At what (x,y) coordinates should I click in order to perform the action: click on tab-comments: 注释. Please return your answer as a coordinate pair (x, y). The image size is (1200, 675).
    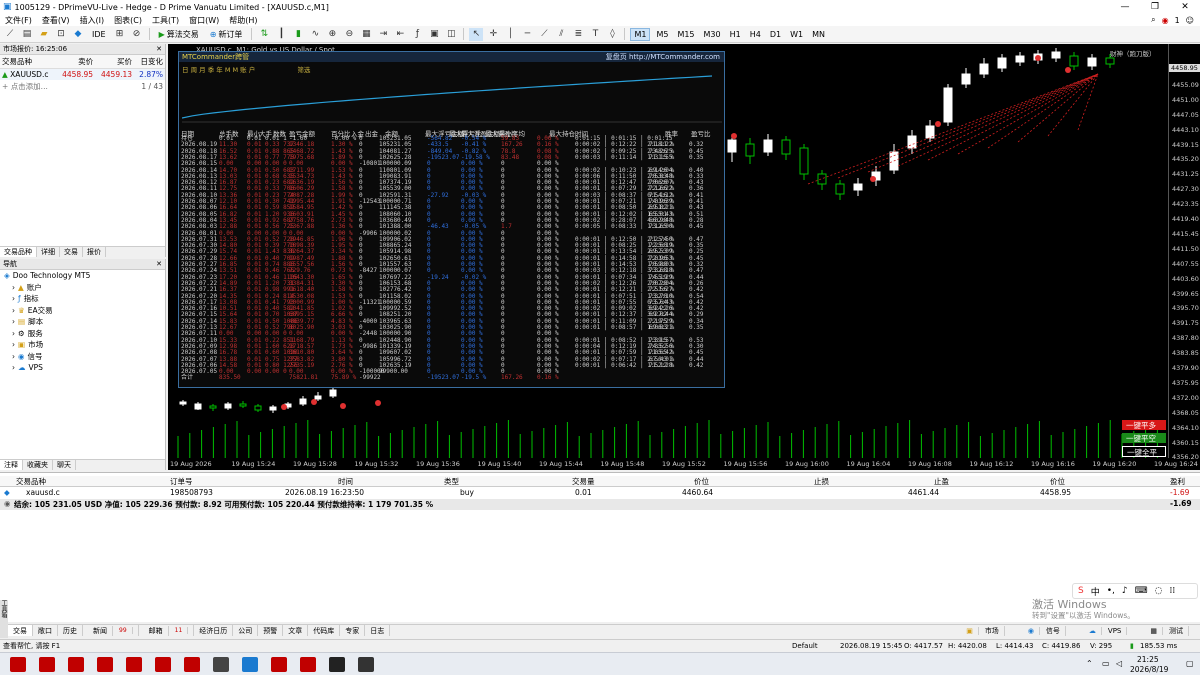
    Looking at the image, I should click on (11, 465).